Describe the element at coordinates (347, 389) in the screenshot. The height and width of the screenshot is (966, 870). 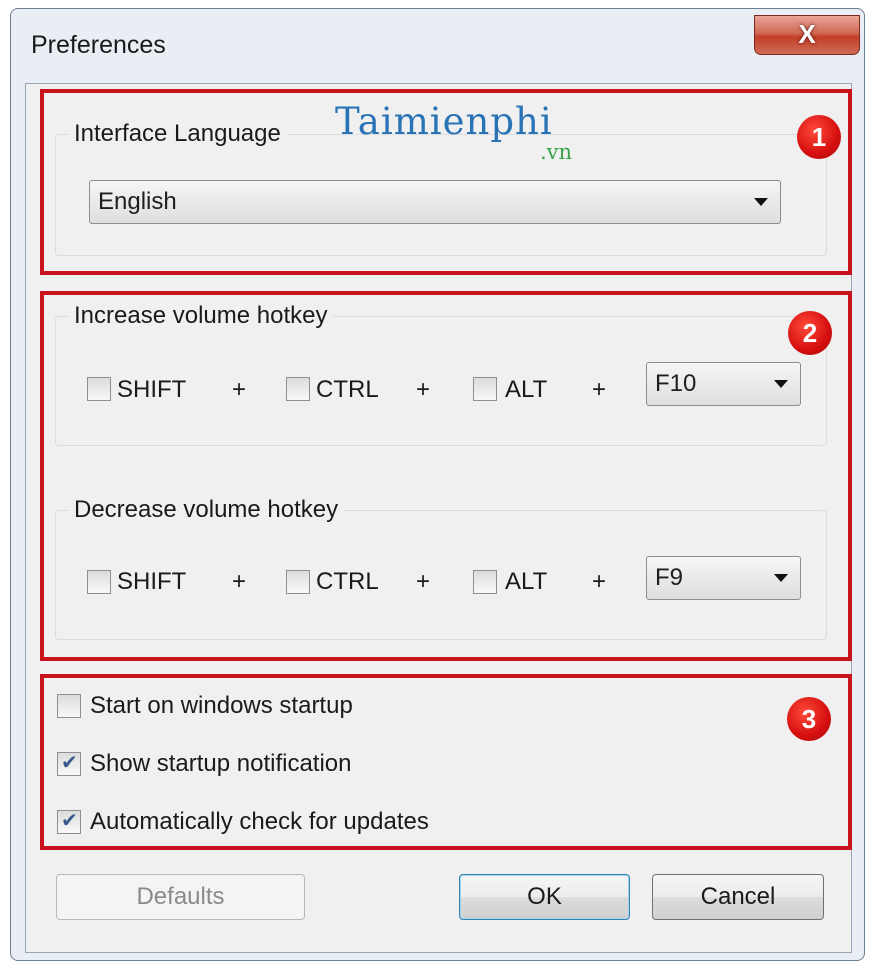
I see `increase-ctrl-label: CTRL` at that location.